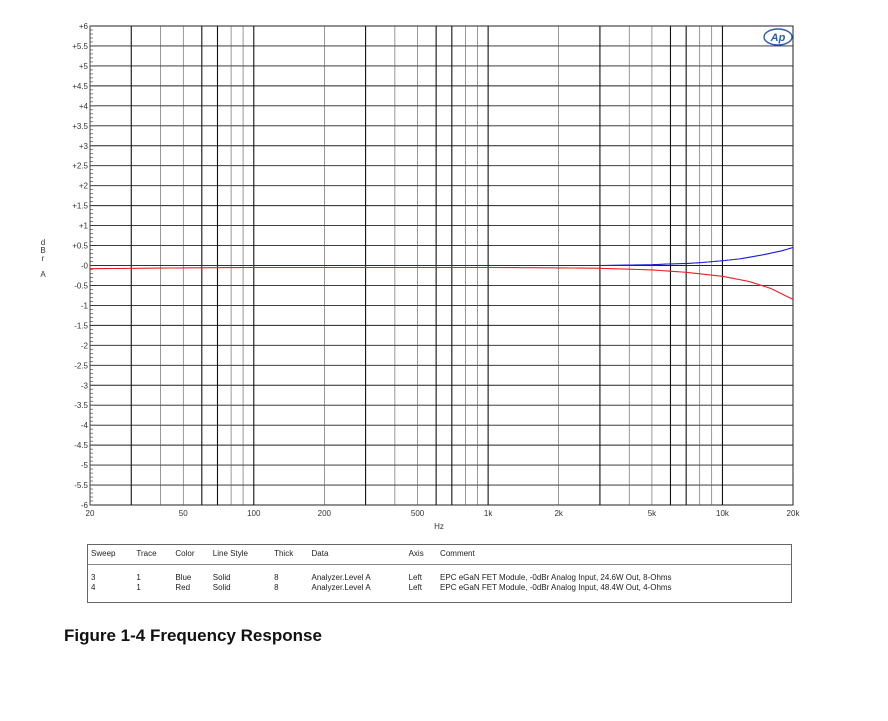 This screenshot has height=721, width=888. I want to click on ap-logo-text: Ap, so click(778, 38).